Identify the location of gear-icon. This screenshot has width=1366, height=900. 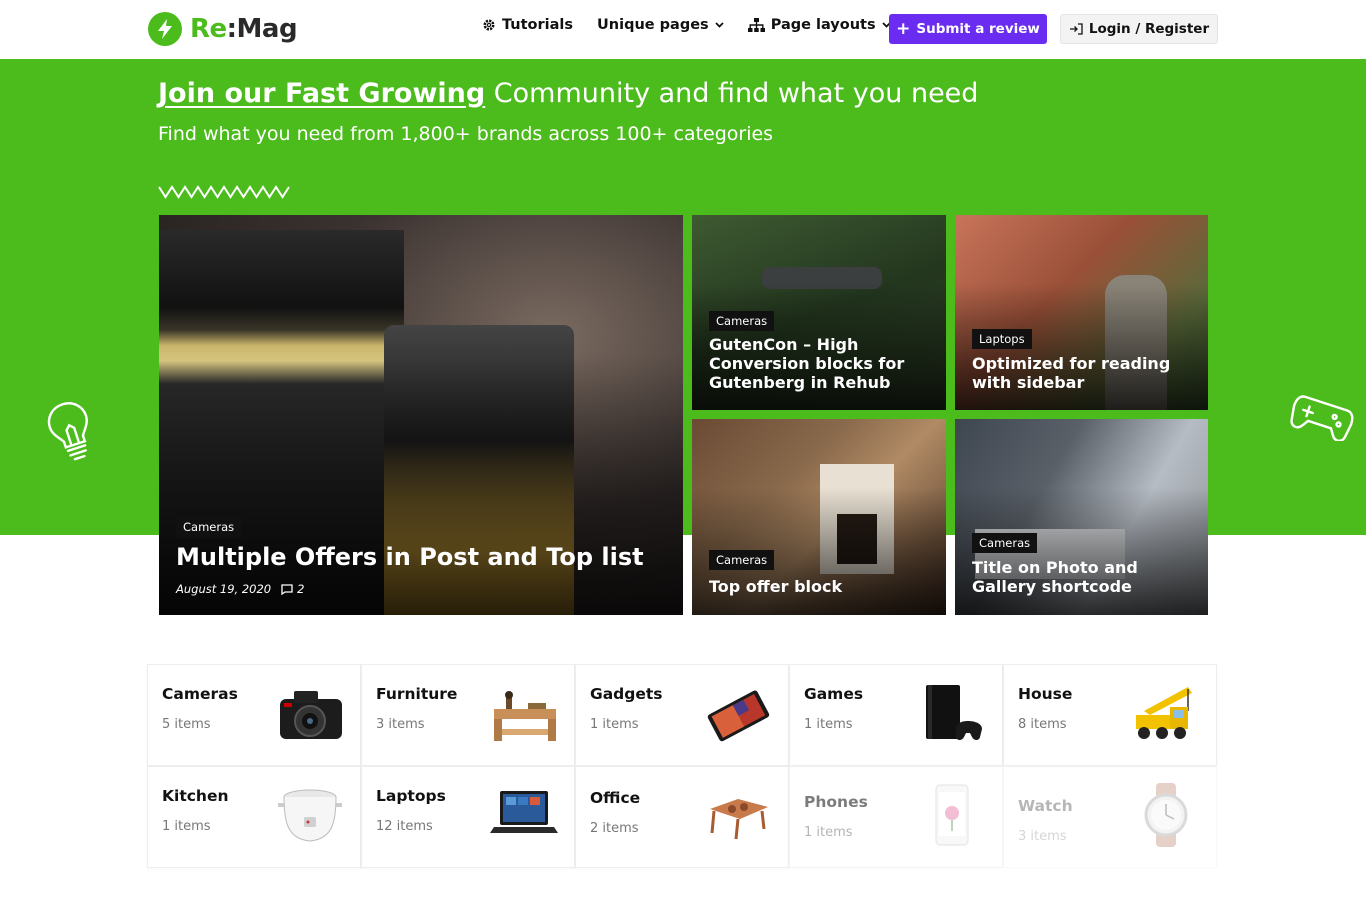
(489, 25).